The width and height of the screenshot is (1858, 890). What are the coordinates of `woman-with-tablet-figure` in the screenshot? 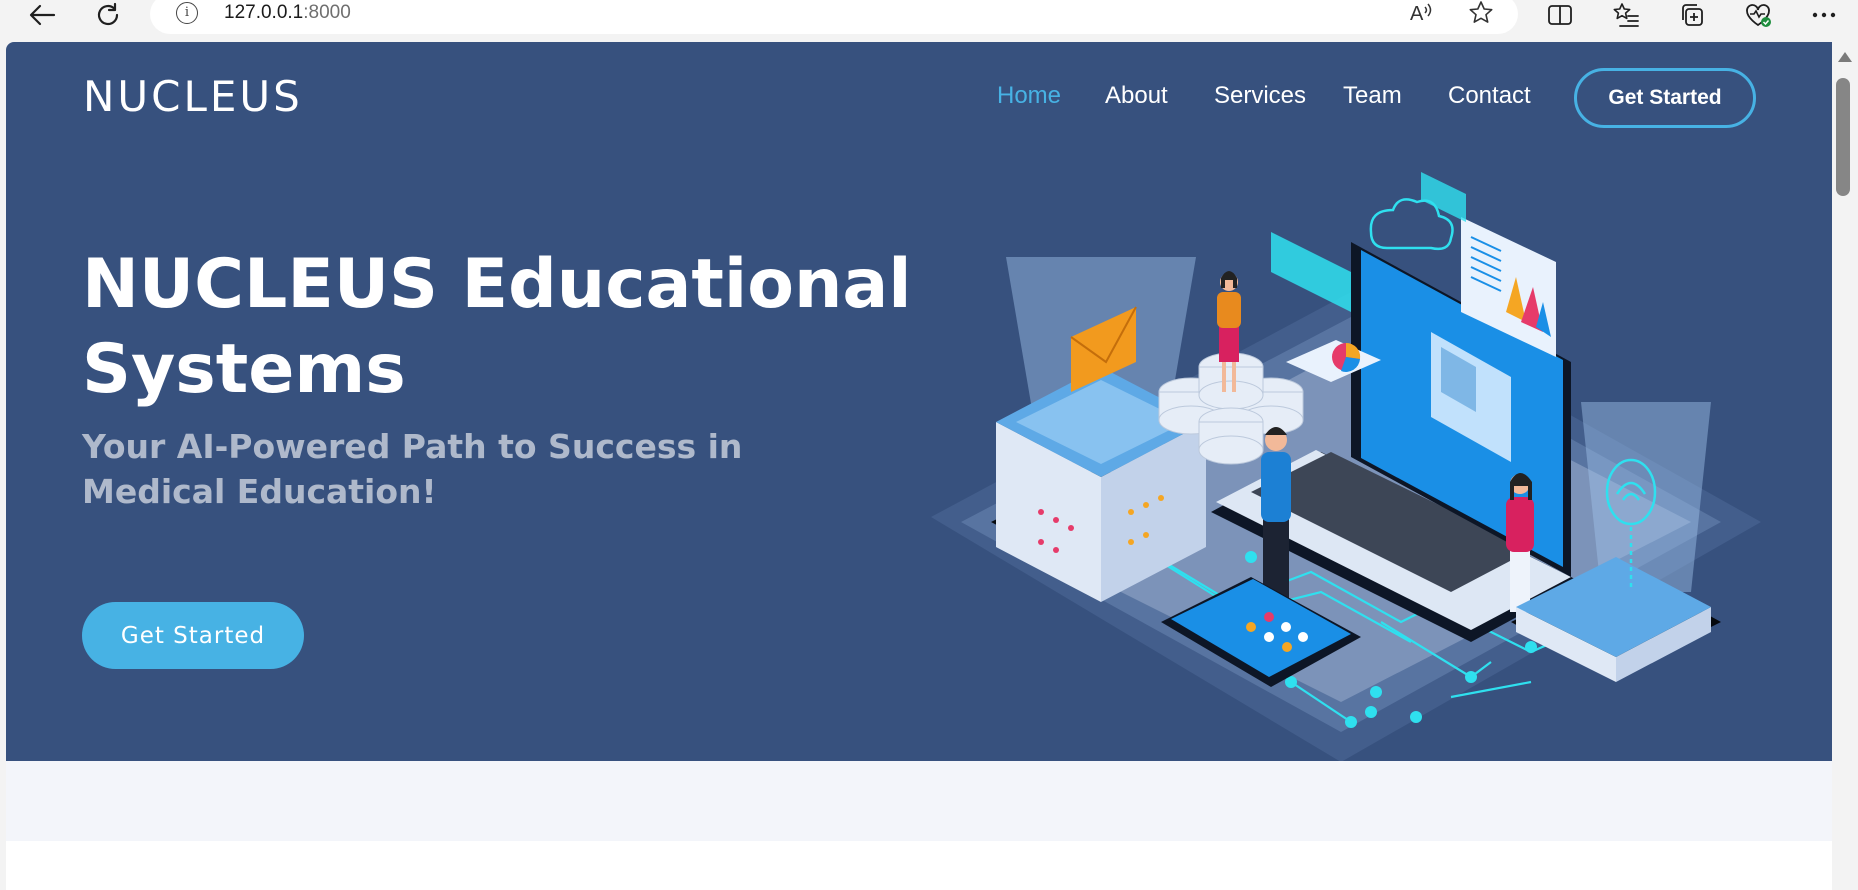 It's located at (1520, 542).